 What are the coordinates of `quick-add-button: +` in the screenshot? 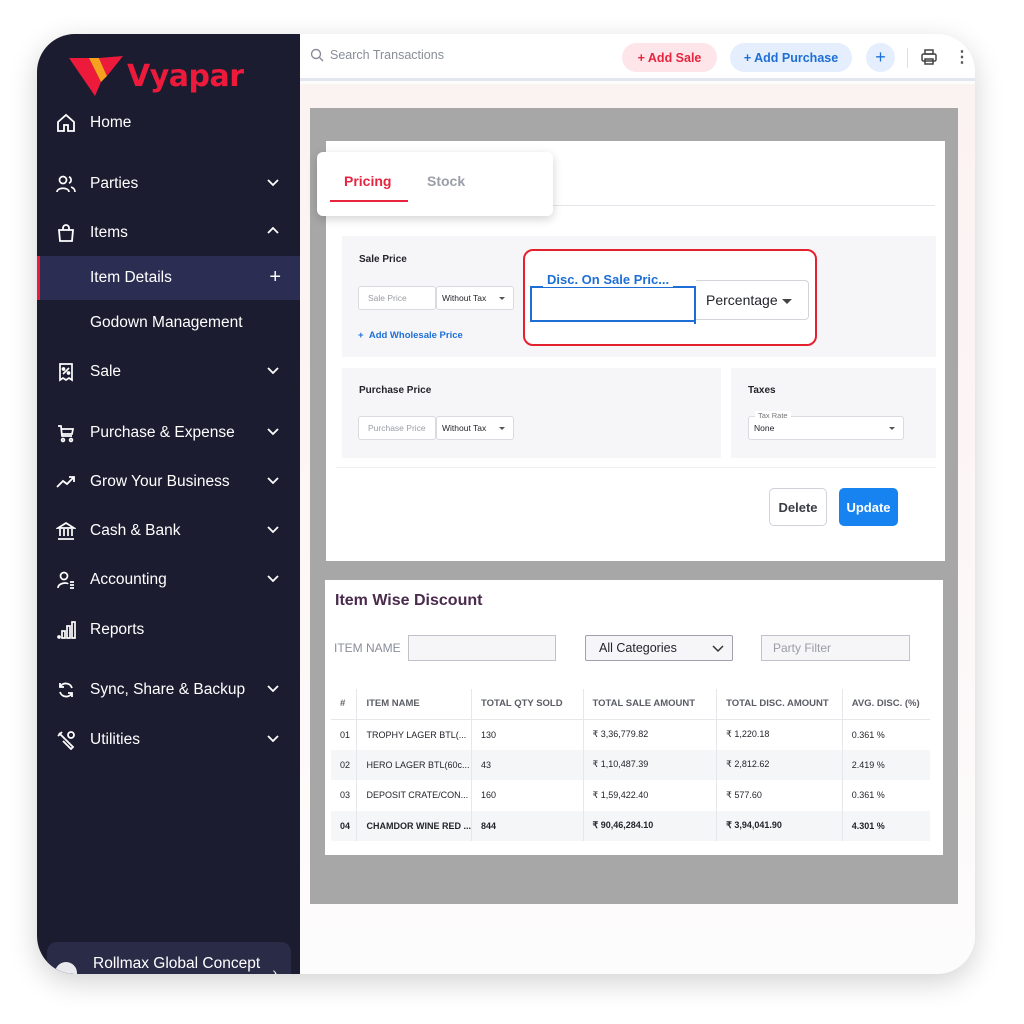 It's located at (880, 57).